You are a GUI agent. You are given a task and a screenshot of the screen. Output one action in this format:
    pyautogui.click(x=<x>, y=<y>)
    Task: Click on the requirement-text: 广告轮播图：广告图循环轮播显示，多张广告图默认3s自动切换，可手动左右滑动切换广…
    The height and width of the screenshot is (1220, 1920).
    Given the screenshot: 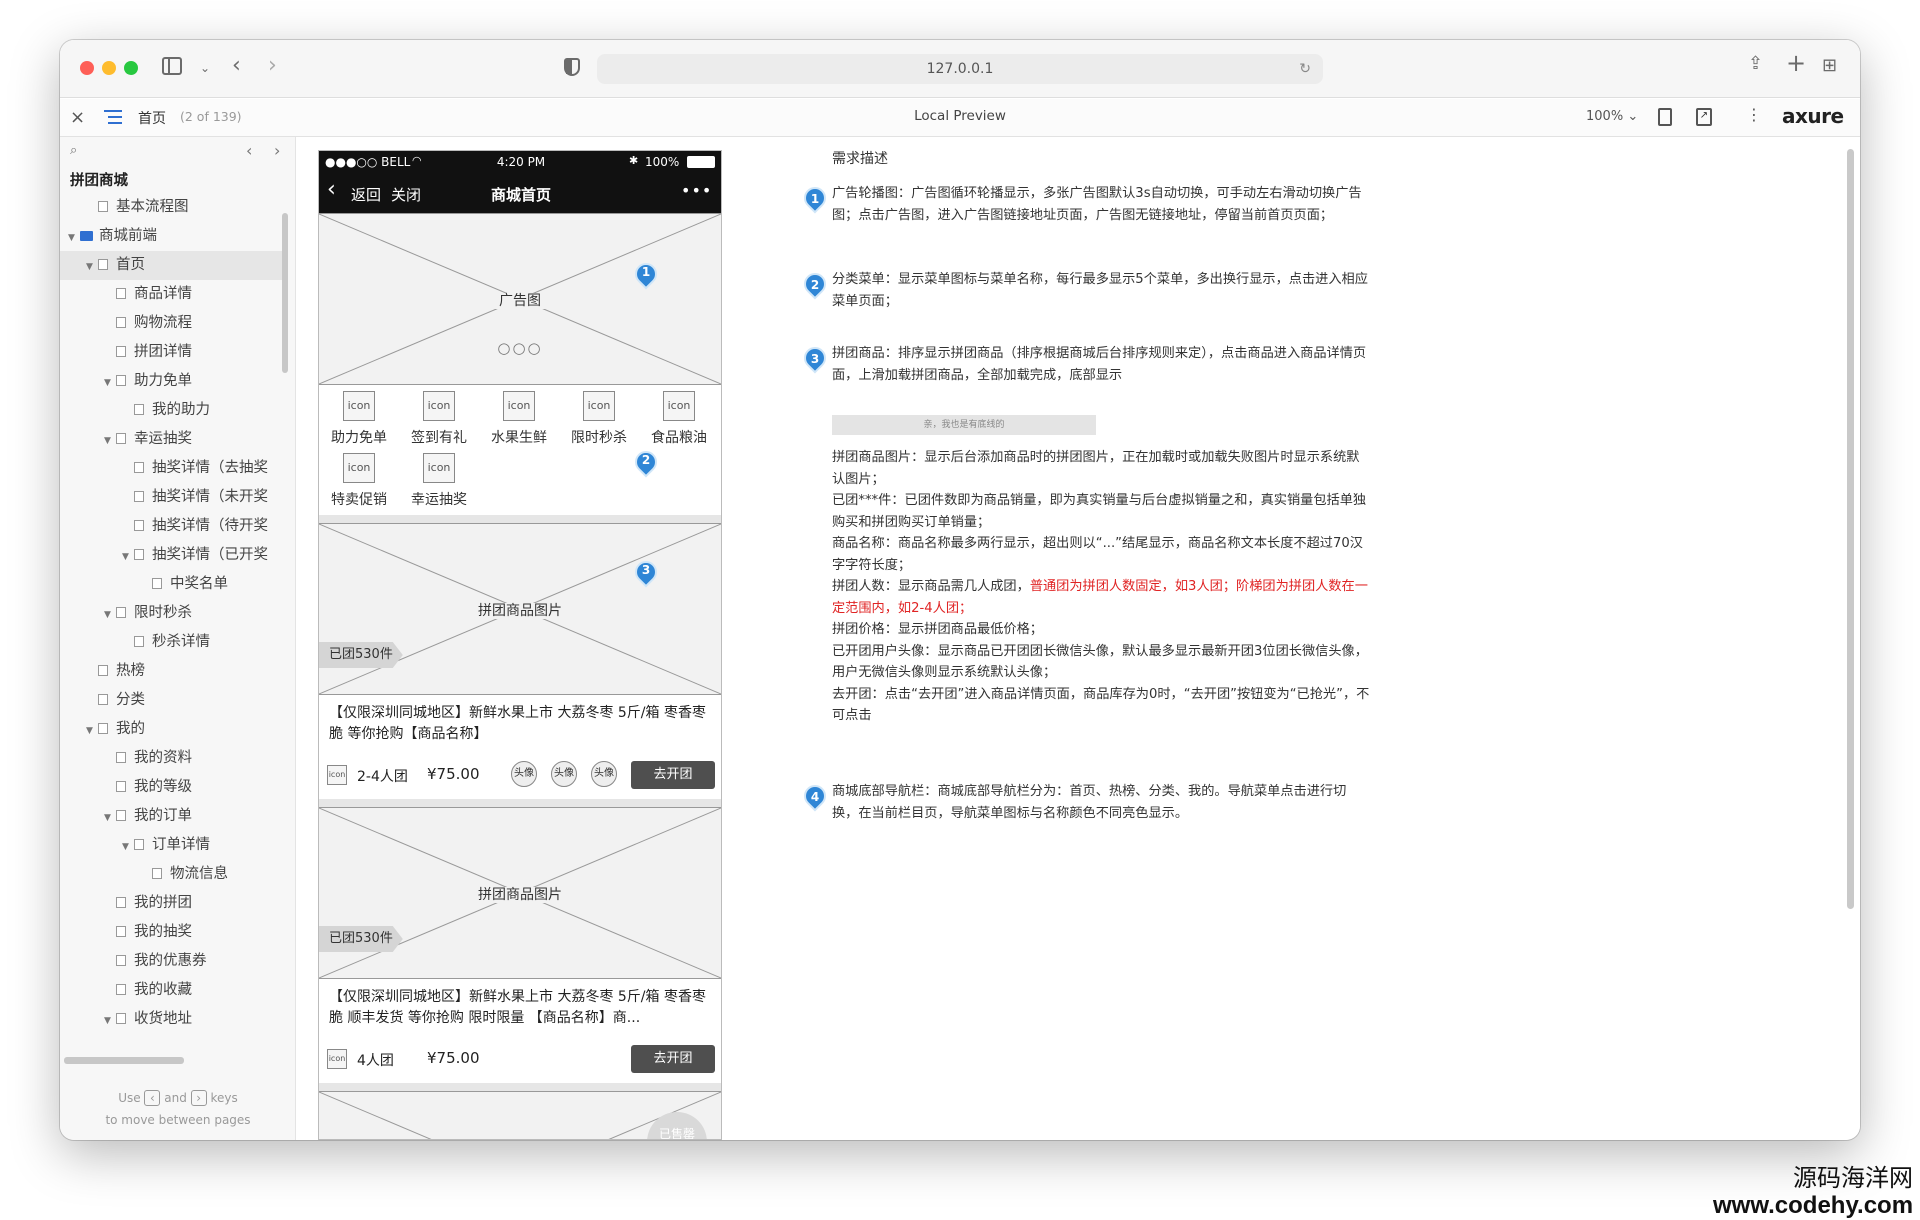 What is the action you would take?
    pyautogui.click(x=1097, y=204)
    